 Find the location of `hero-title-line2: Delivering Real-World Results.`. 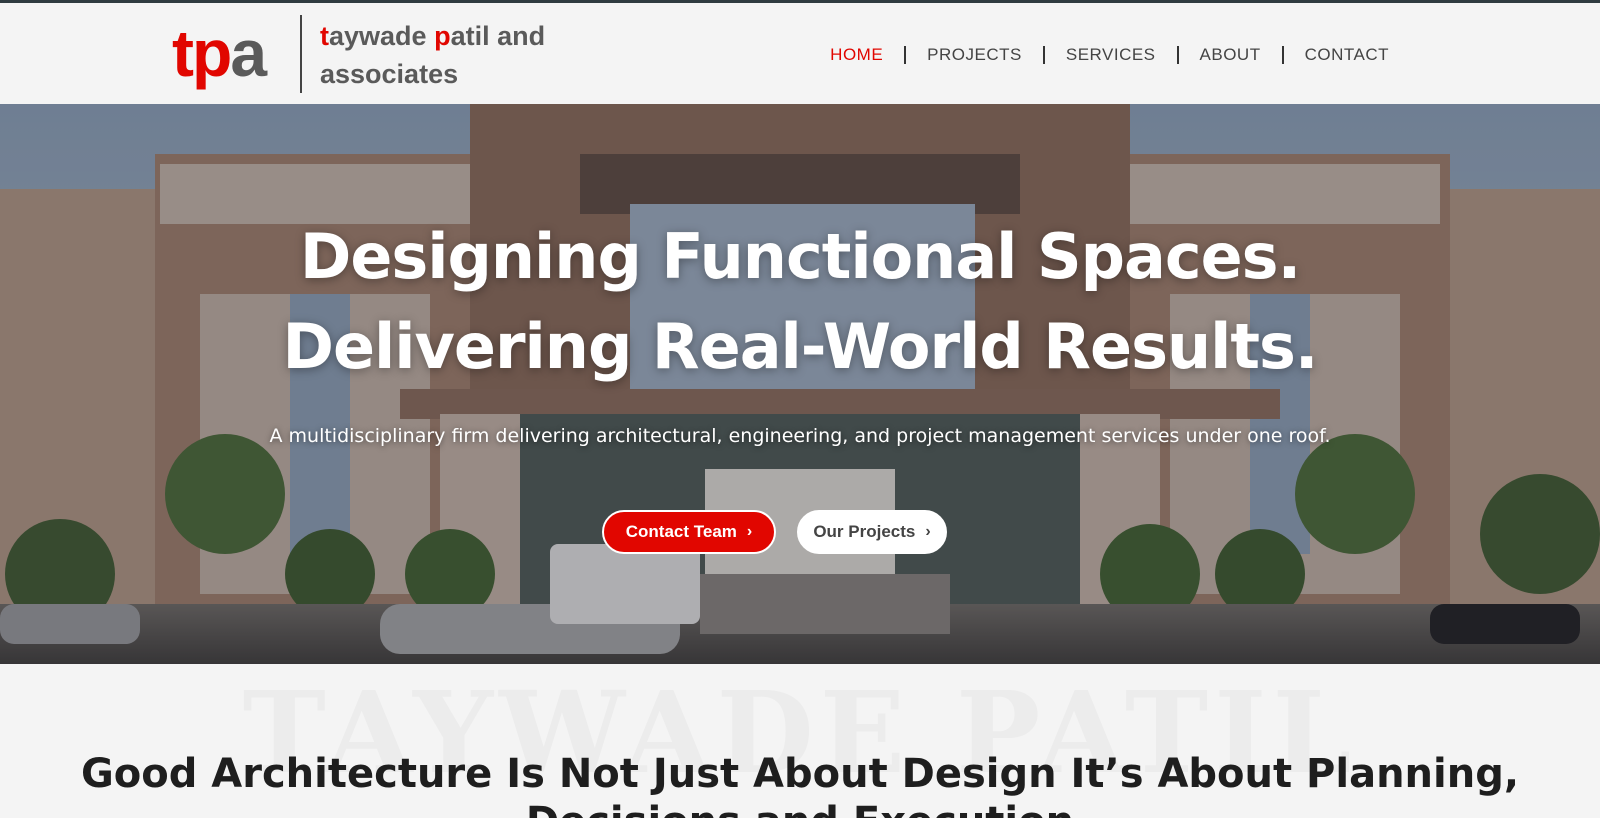

hero-title-line2: Delivering Real-World Results. is located at coordinates (800, 346).